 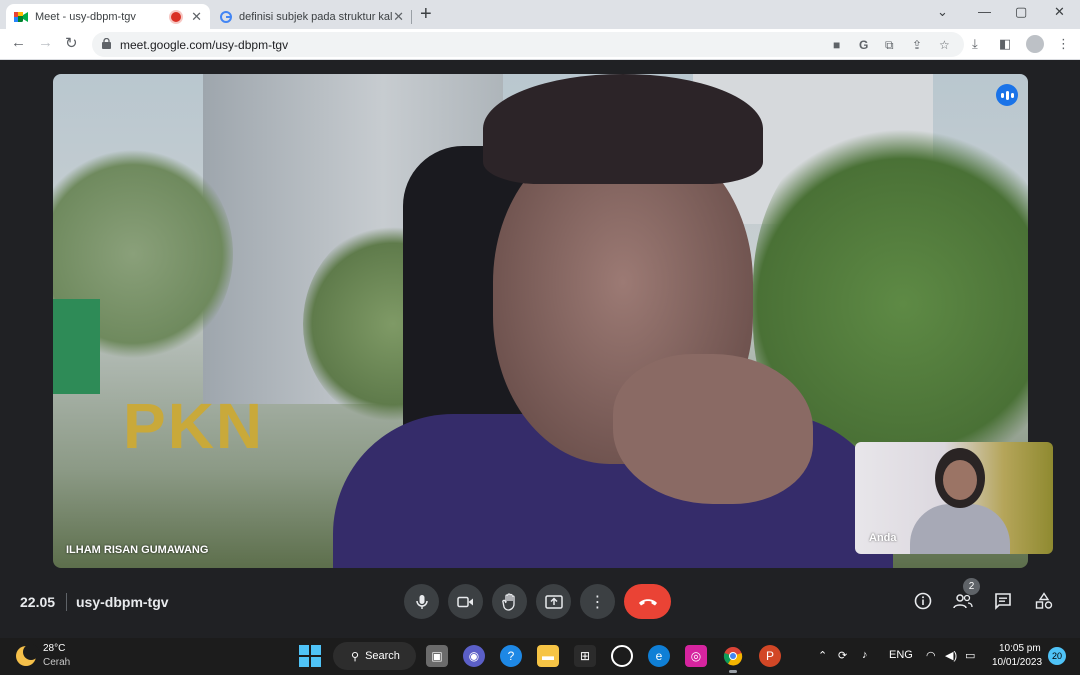 I want to click on task-view-icon: ▣, so click(x=437, y=656).